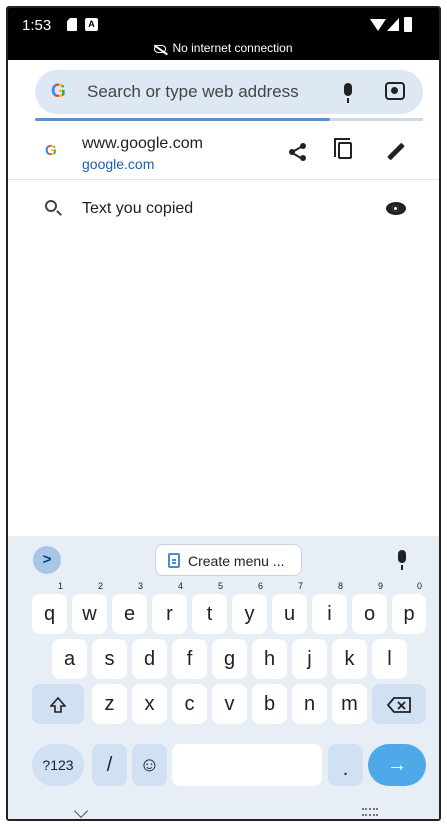 This screenshot has width=447, height=827. Describe the element at coordinates (209, 608) in the screenshot. I see `key-t: t5` at that location.